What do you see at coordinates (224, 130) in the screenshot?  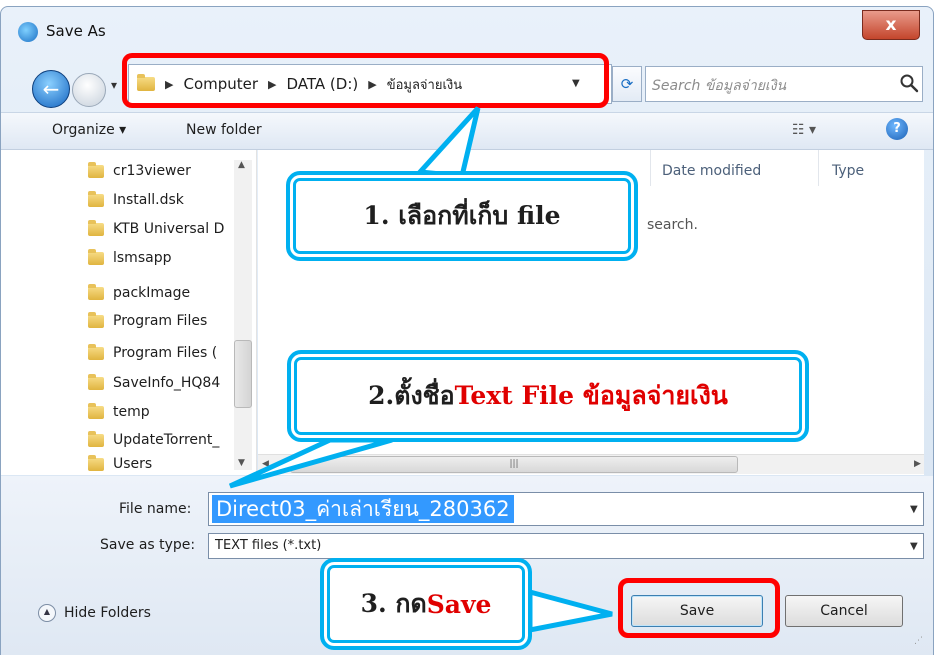 I see `new-folder-button: New folder` at bounding box center [224, 130].